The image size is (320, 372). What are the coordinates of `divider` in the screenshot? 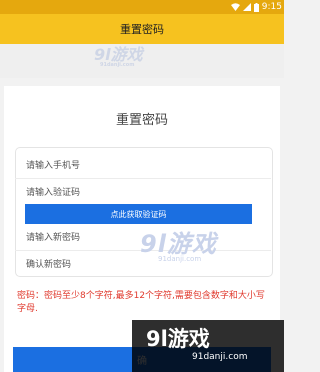 It's located at (143, 178).